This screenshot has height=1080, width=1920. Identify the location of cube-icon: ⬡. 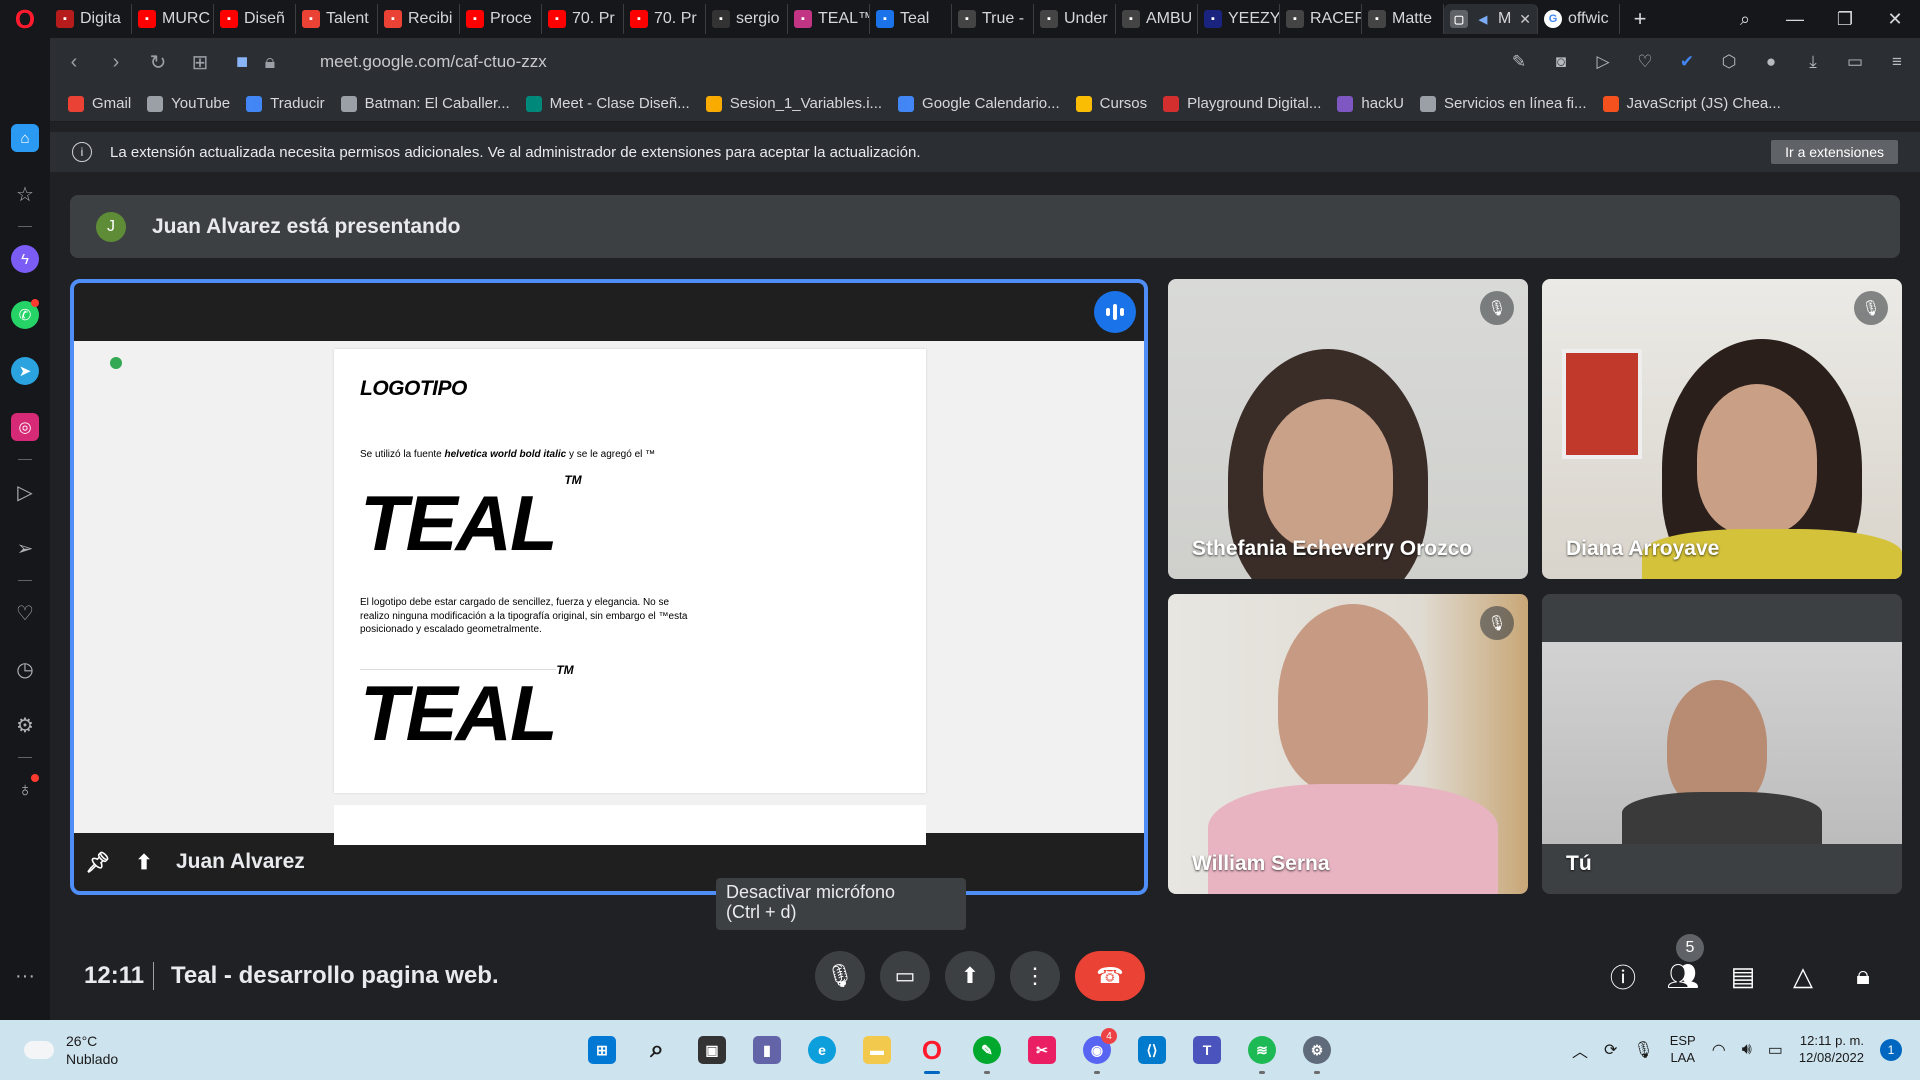
(1729, 62).